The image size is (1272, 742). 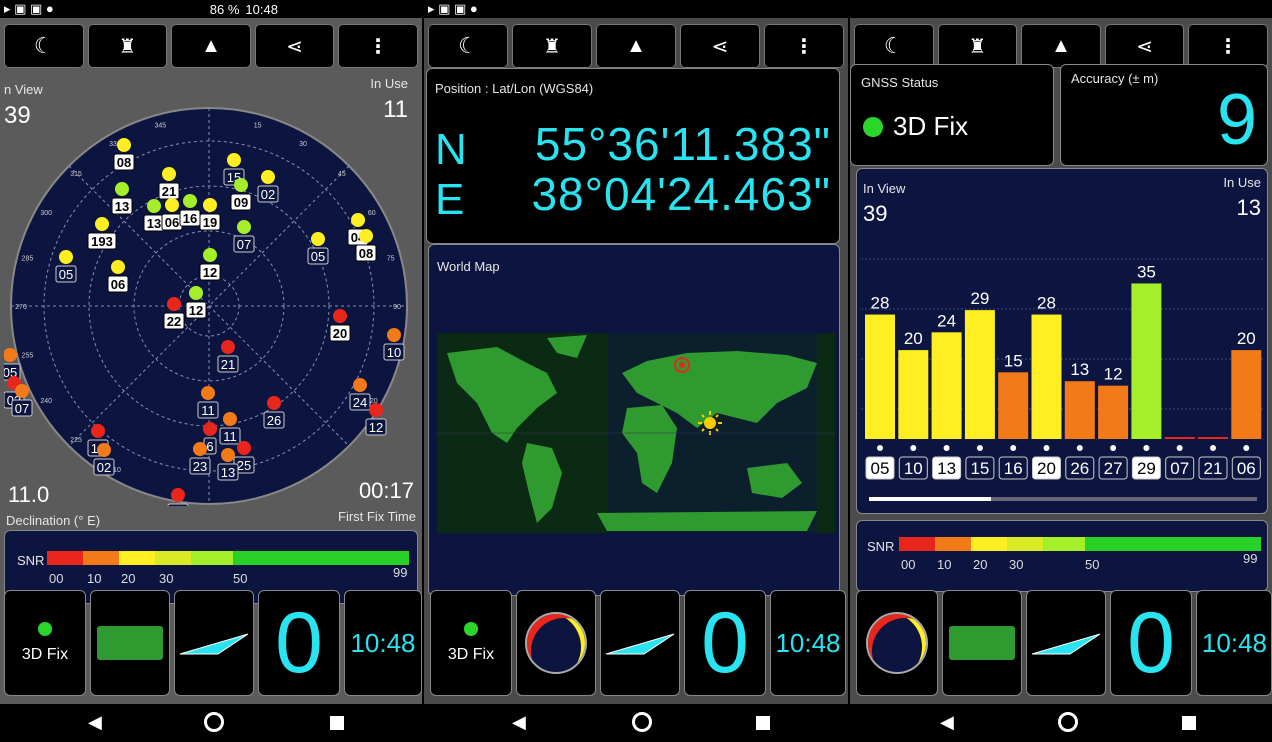 I want to click on world-map-thumb-icon, so click(x=982, y=643).